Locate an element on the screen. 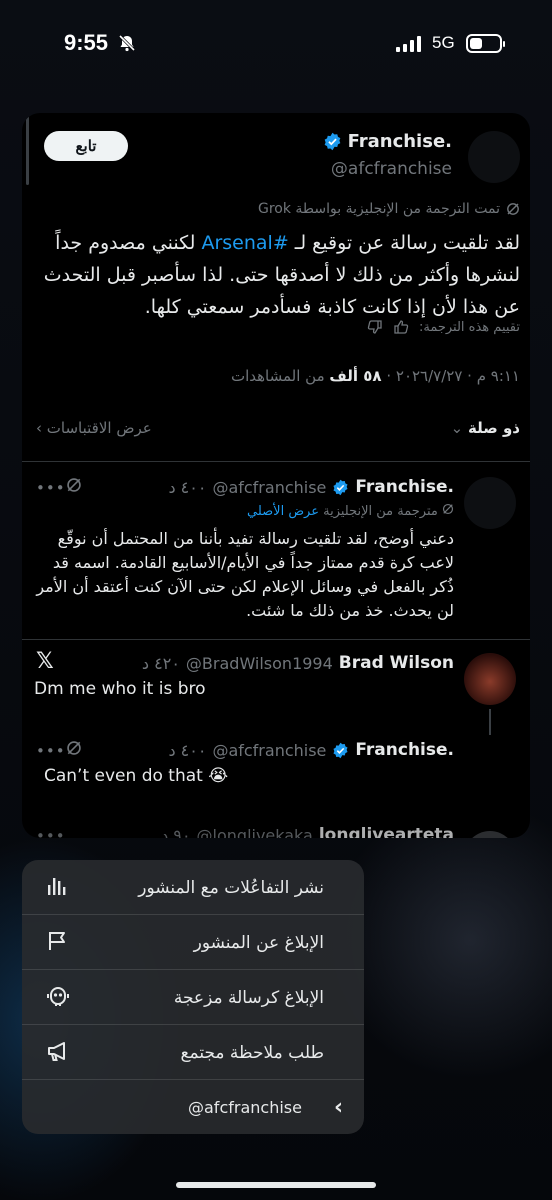 This screenshot has height=1200, width=552. home-indicator is located at coordinates (276, 1185).